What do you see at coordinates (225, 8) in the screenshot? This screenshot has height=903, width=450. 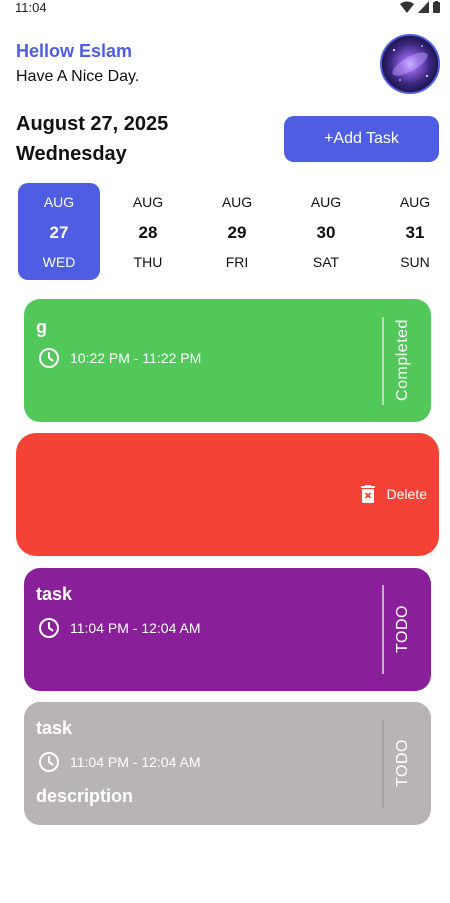 I see `status-bar: 11:04` at bounding box center [225, 8].